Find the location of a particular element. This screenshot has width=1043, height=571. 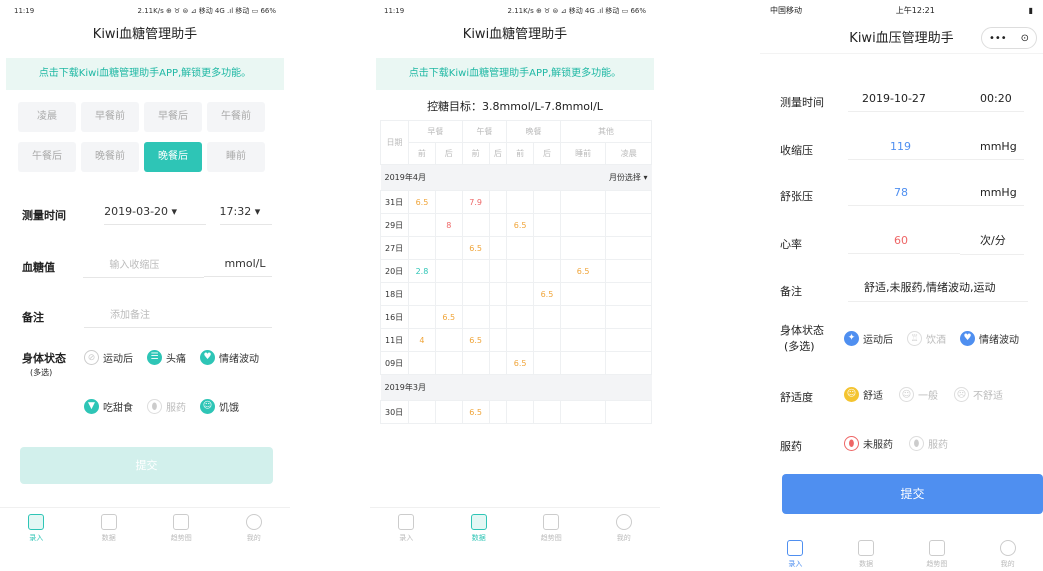

state-drink: ♖ 饮酒 is located at coordinates (926, 338).